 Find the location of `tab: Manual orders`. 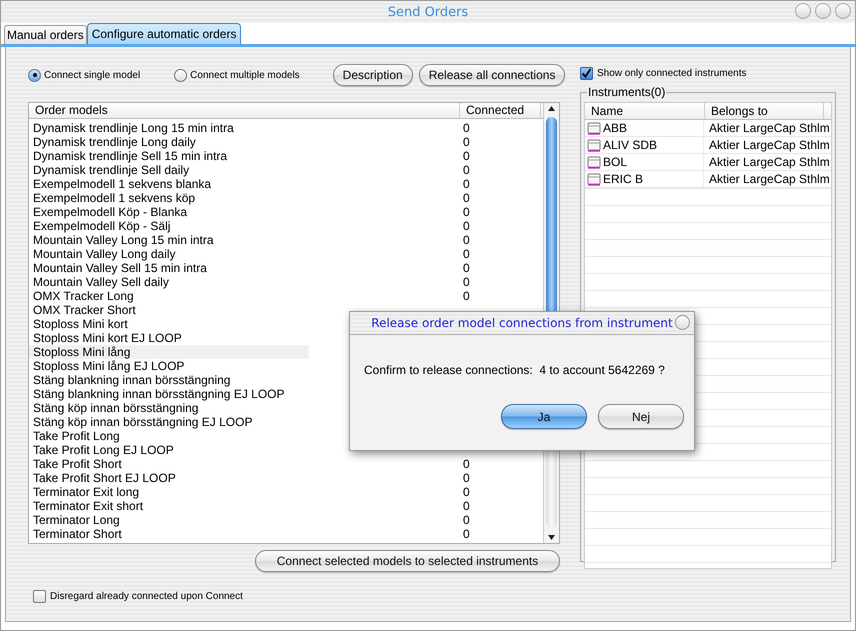

tab: Manual orders is located at coordinates (45, 34).